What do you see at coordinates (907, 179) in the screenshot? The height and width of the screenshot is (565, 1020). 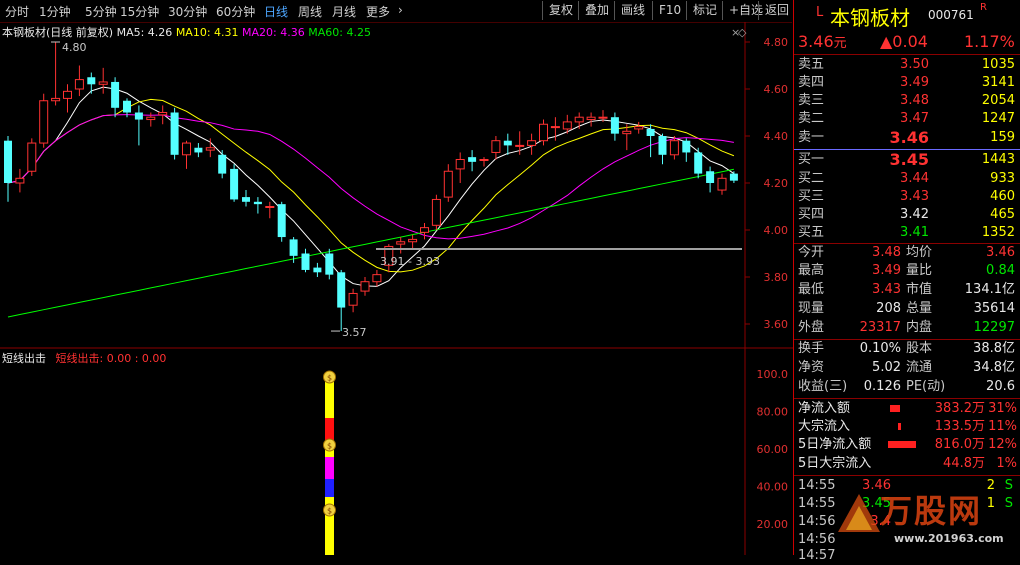 I see `bid-row: 买二 3.44 933` at bounding box center [907, 179].